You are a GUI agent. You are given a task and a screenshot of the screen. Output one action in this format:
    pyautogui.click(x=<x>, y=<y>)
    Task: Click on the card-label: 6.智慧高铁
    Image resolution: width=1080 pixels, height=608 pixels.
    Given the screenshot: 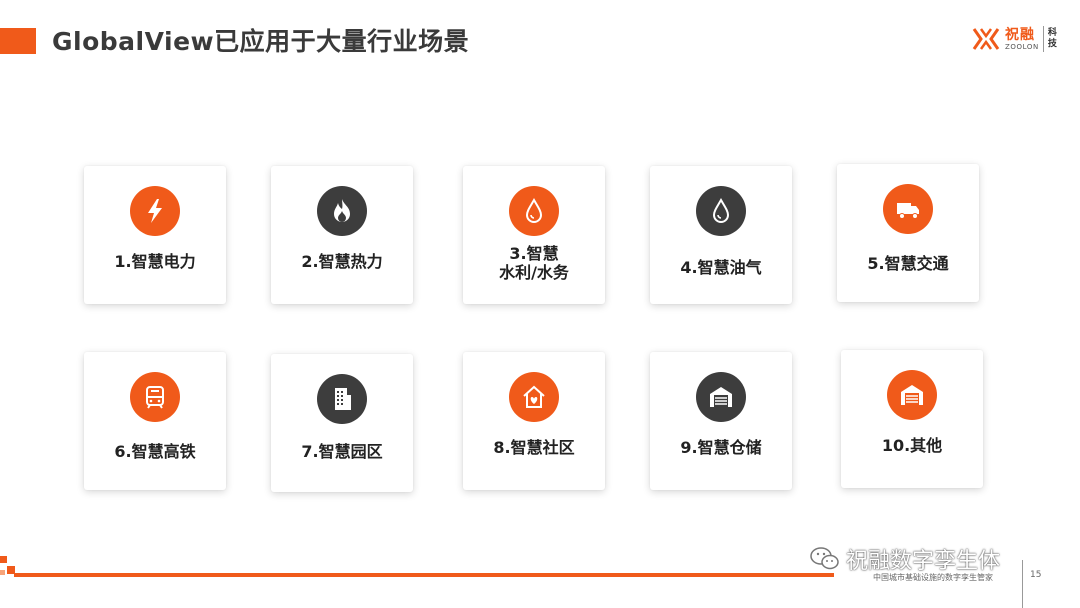 What is the action you would take?
    pyautogui.click(x=155, y=451)
    